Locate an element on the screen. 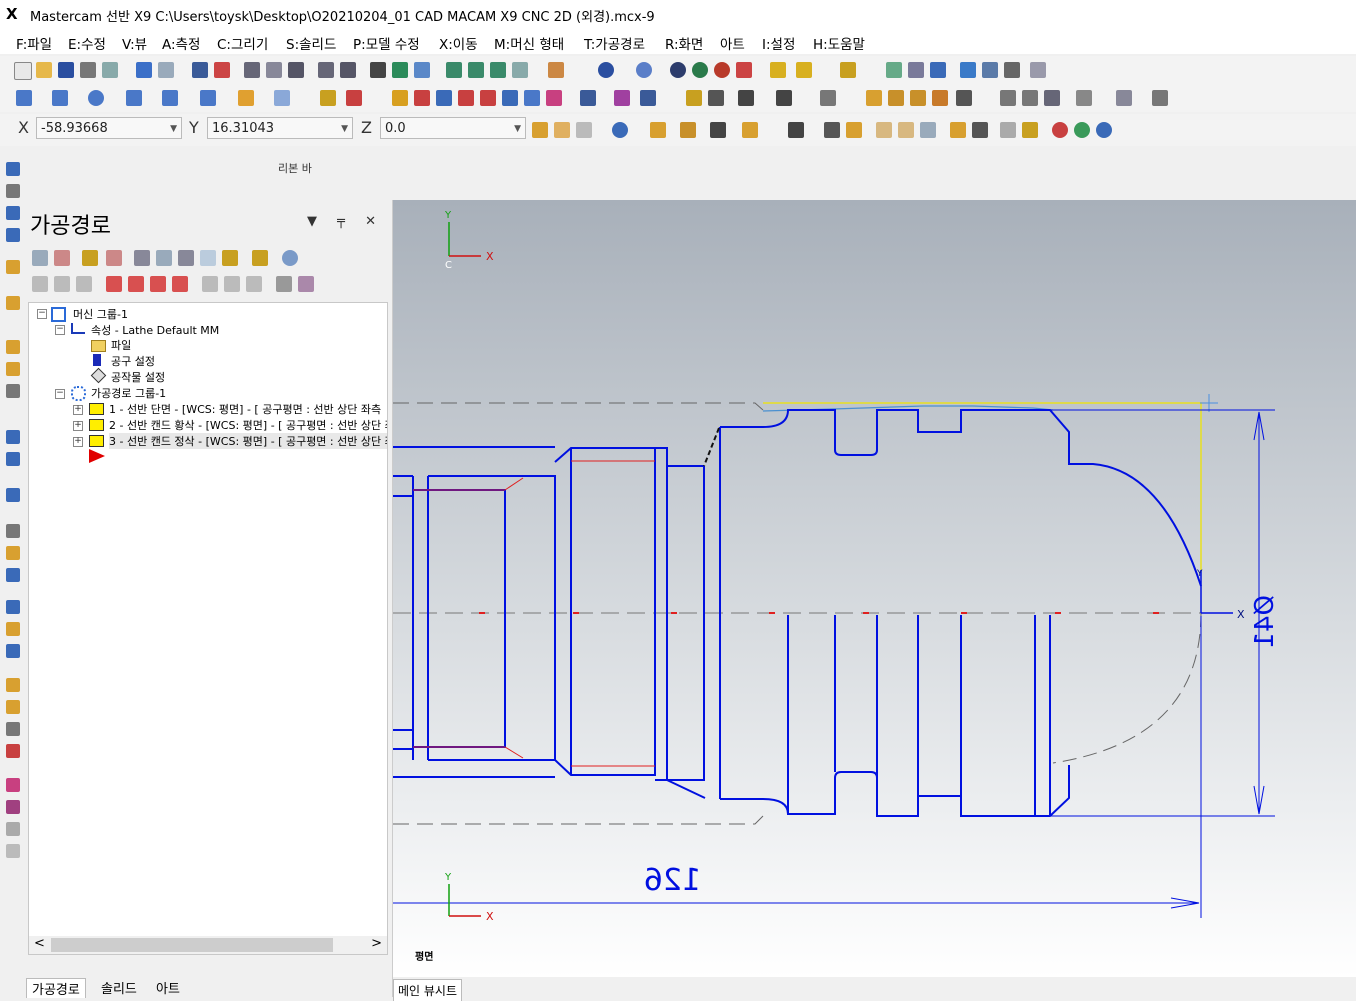 Image resolution: width=1356 pixels, height=1001 pixels. check-toolpath-icon is located at coordinates (13, 829).